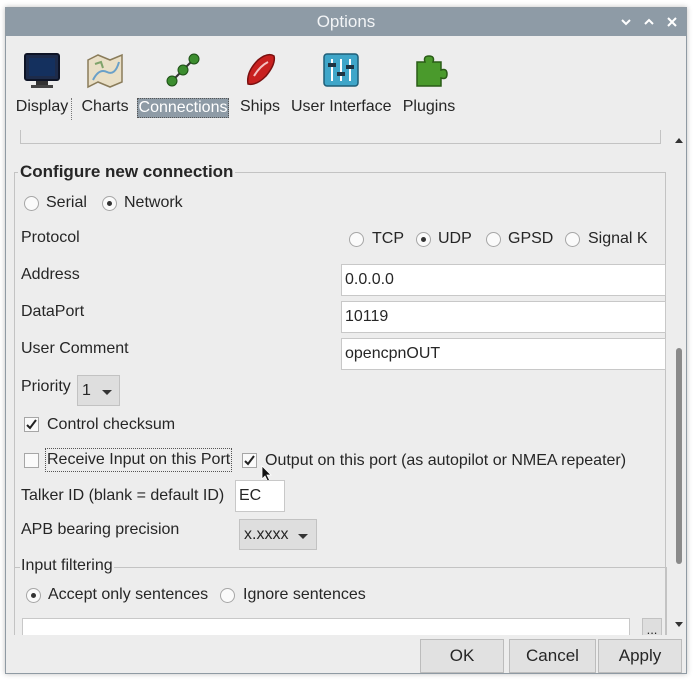 Image resolution: width=696 pixels, height=682 pixels. What do you see at coordinates (266, 534) in the screenshot?
I see `apb-precision-value: x.xxxx` at bounding box center [266, 534].